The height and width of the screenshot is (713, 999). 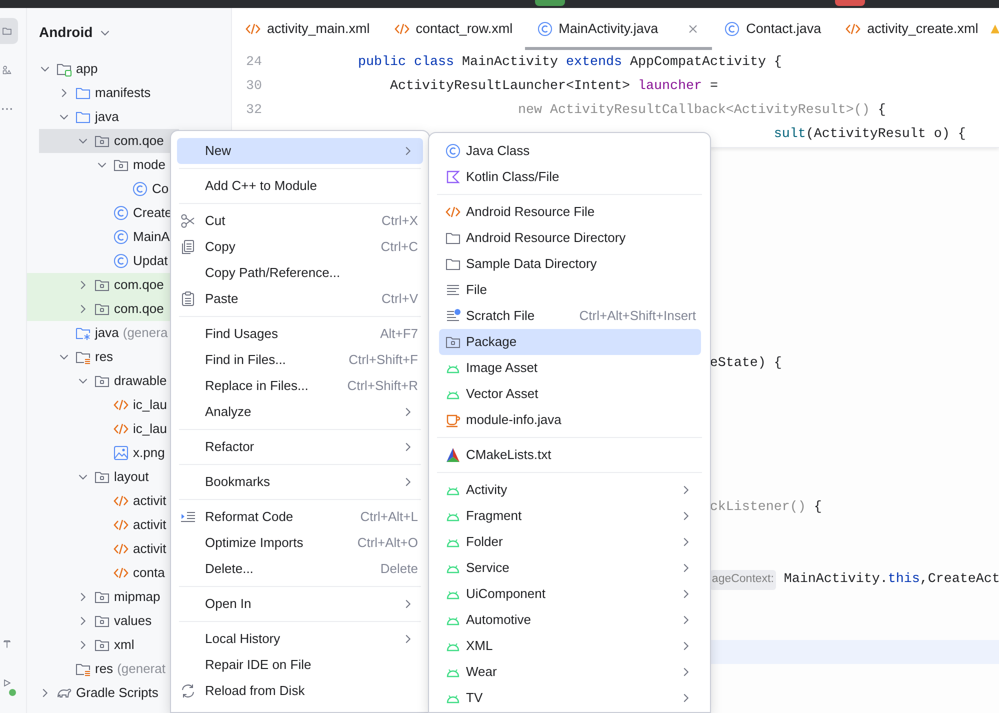 What do you see at coordinates (406, 63) in the screenshot?
I see `code-text: public class` at bounding box center [406, 63].